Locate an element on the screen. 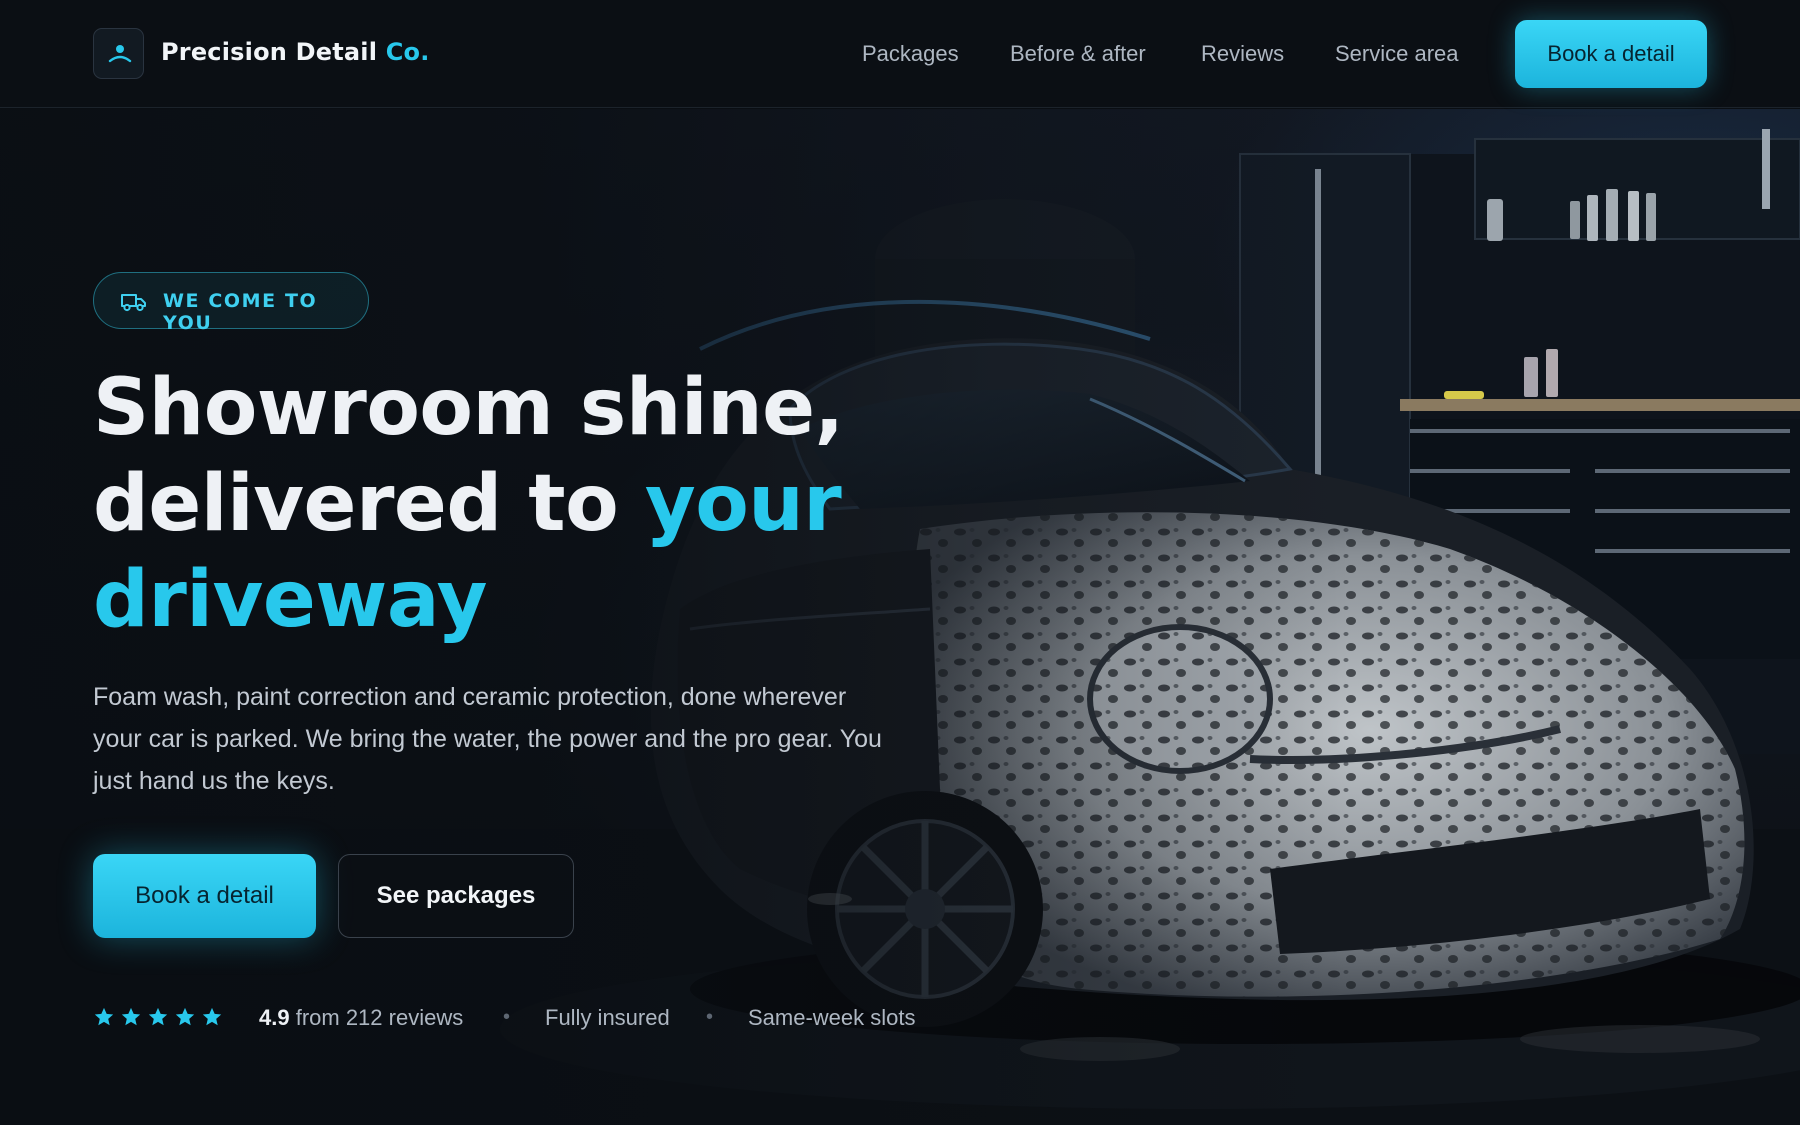 The width and height of the screenshot is (1800, 1125). rating-count-text: from 212 reviews is located at coordinates (376, 1017).